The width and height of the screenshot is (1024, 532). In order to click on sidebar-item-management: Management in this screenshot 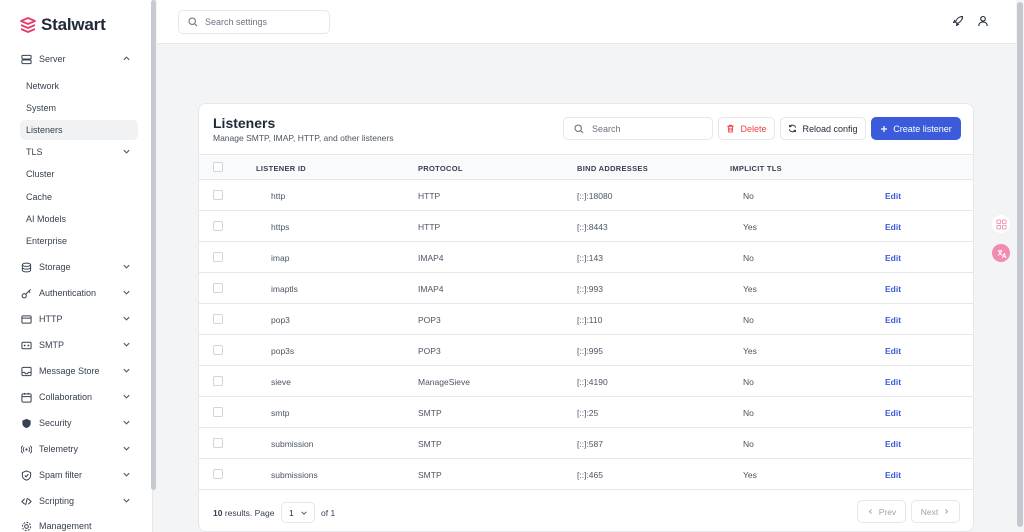, I will do `click(77, 523)`.